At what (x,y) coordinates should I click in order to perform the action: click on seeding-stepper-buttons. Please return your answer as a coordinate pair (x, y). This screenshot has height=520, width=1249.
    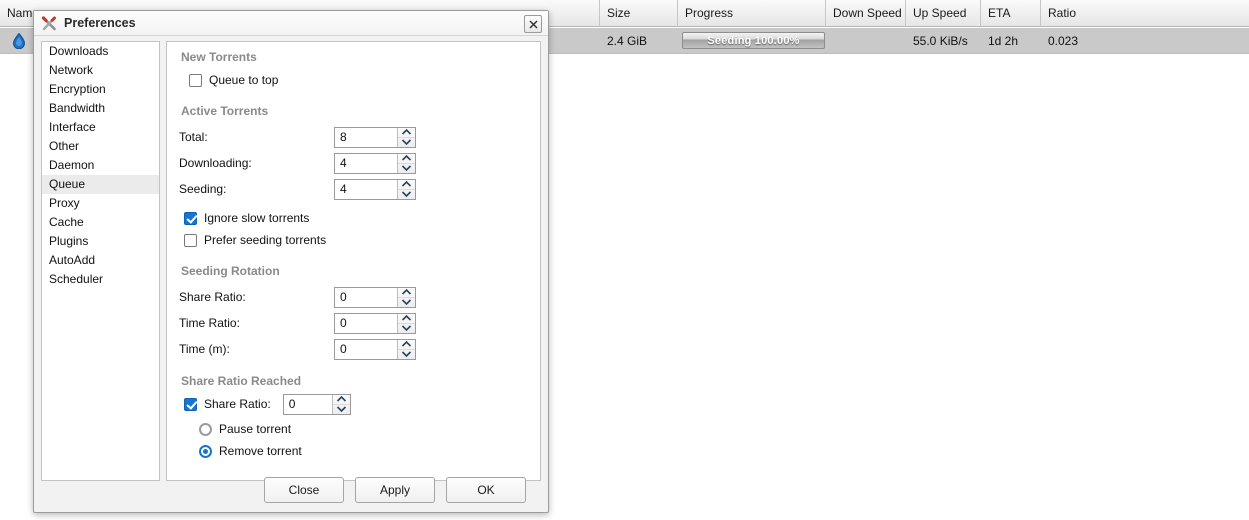
    Looking at the image, I should click on (406, 189).